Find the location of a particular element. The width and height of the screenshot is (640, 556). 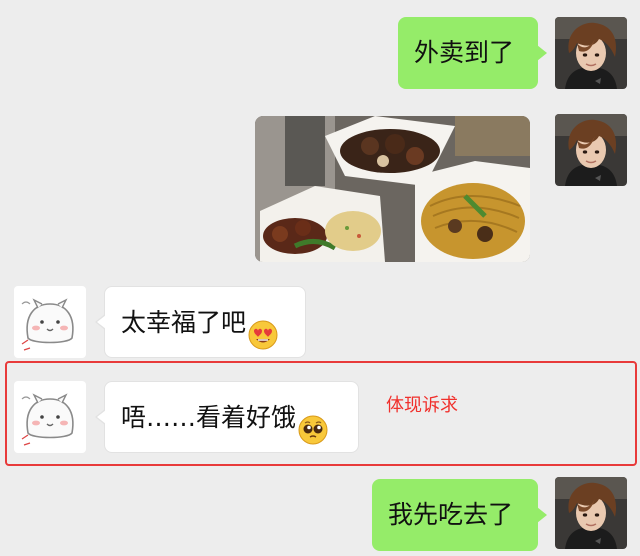

message-bubble-sent: 我先吃去了 is located at coordinates (459, 515).